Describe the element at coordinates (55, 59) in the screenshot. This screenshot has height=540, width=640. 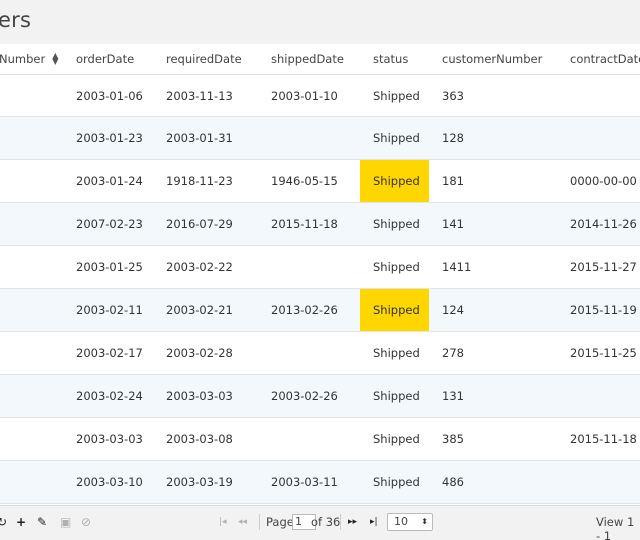
I see `sort-icon: ▲ ▼` at that location.